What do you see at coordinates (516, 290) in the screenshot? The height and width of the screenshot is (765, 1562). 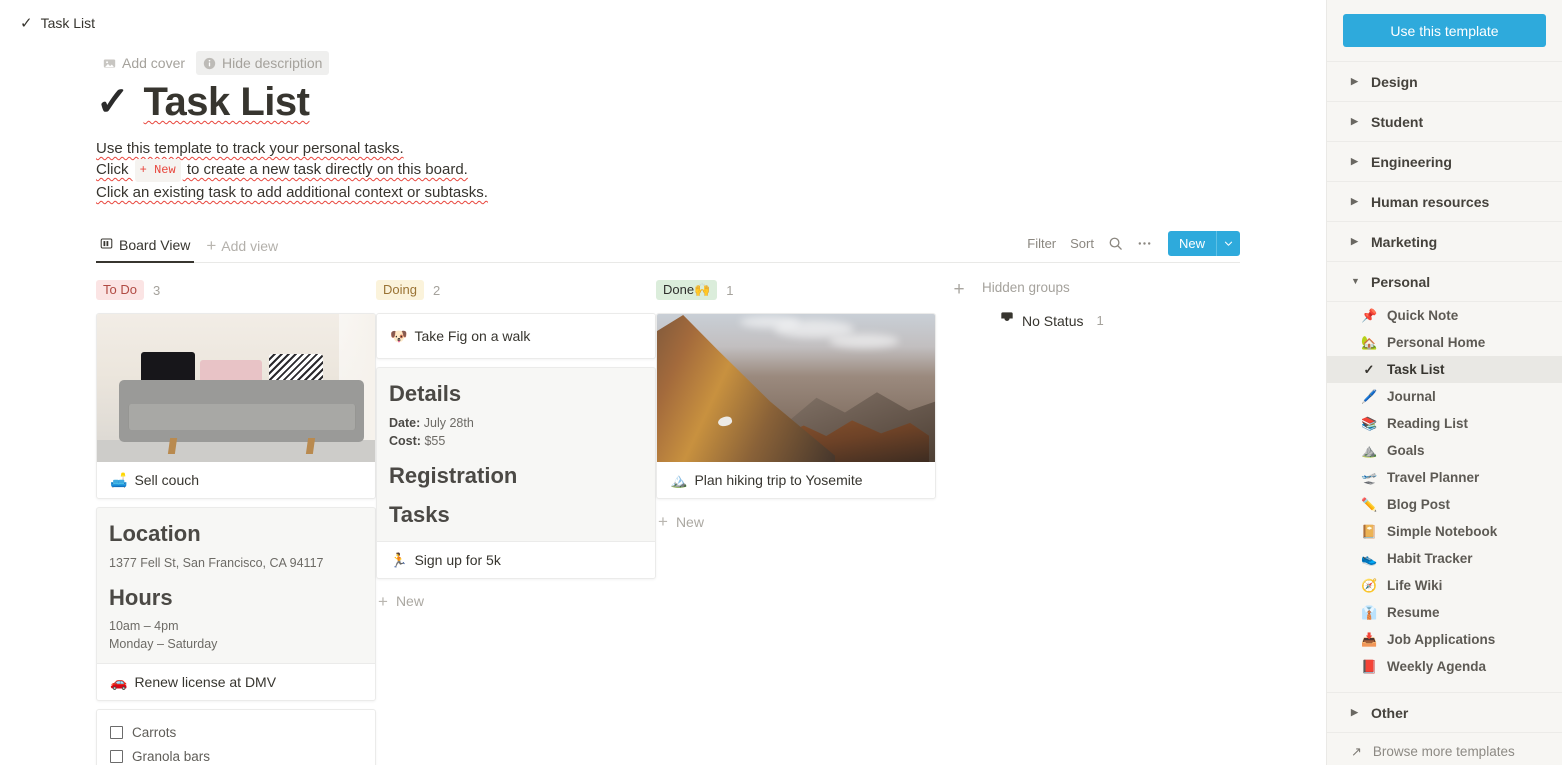 I see `column-header-doing: Doing 2` at bounding box center [516, 290].